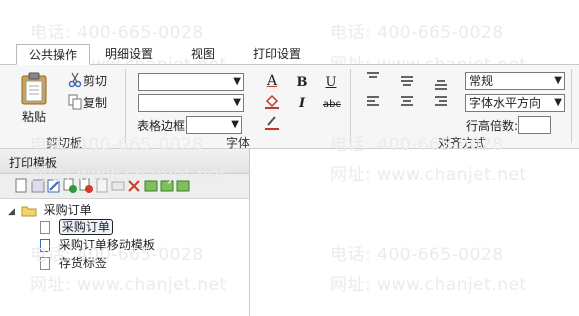 Image resolution: width=579 pixels, height=316 pixels. I want to click on delete-icon, so click(86, 185).